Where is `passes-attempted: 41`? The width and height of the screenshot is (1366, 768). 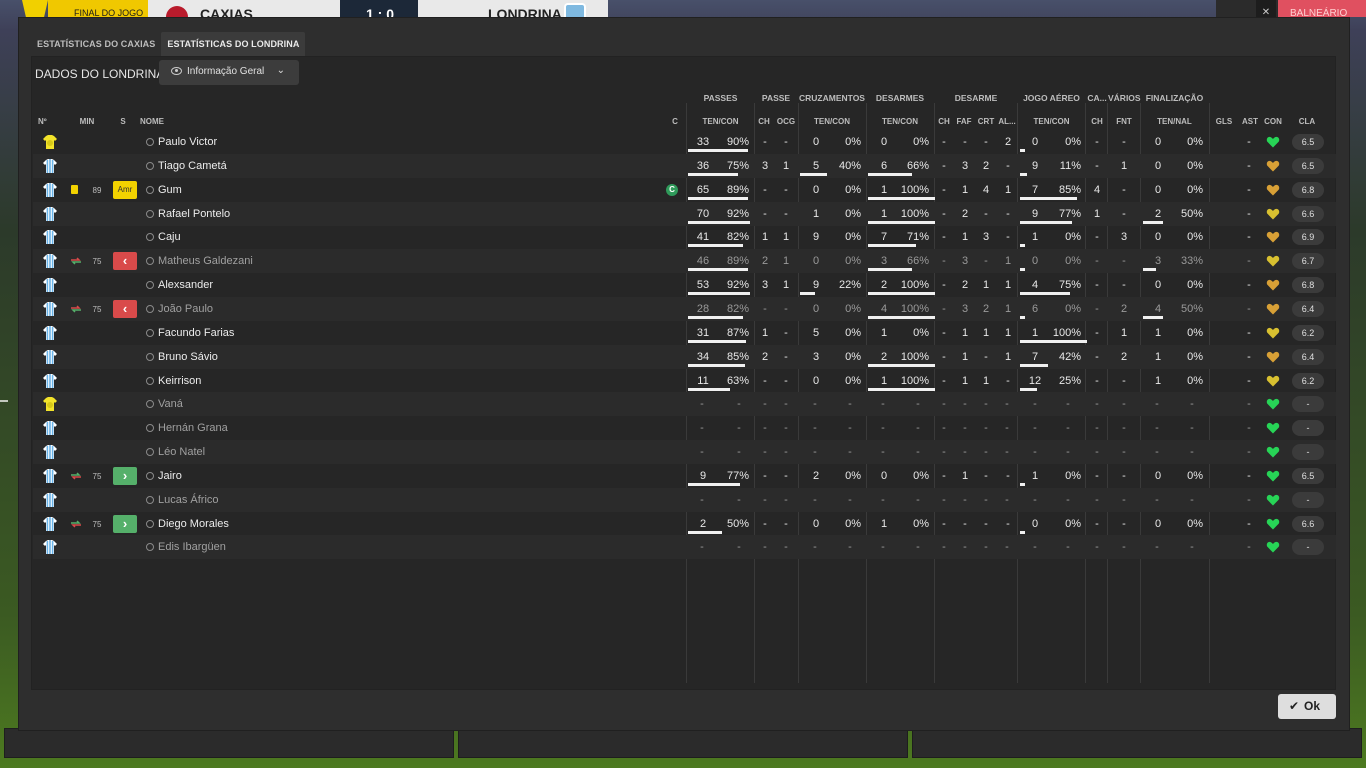
passes-attempted: 41 is located at coordinates (703, 237).